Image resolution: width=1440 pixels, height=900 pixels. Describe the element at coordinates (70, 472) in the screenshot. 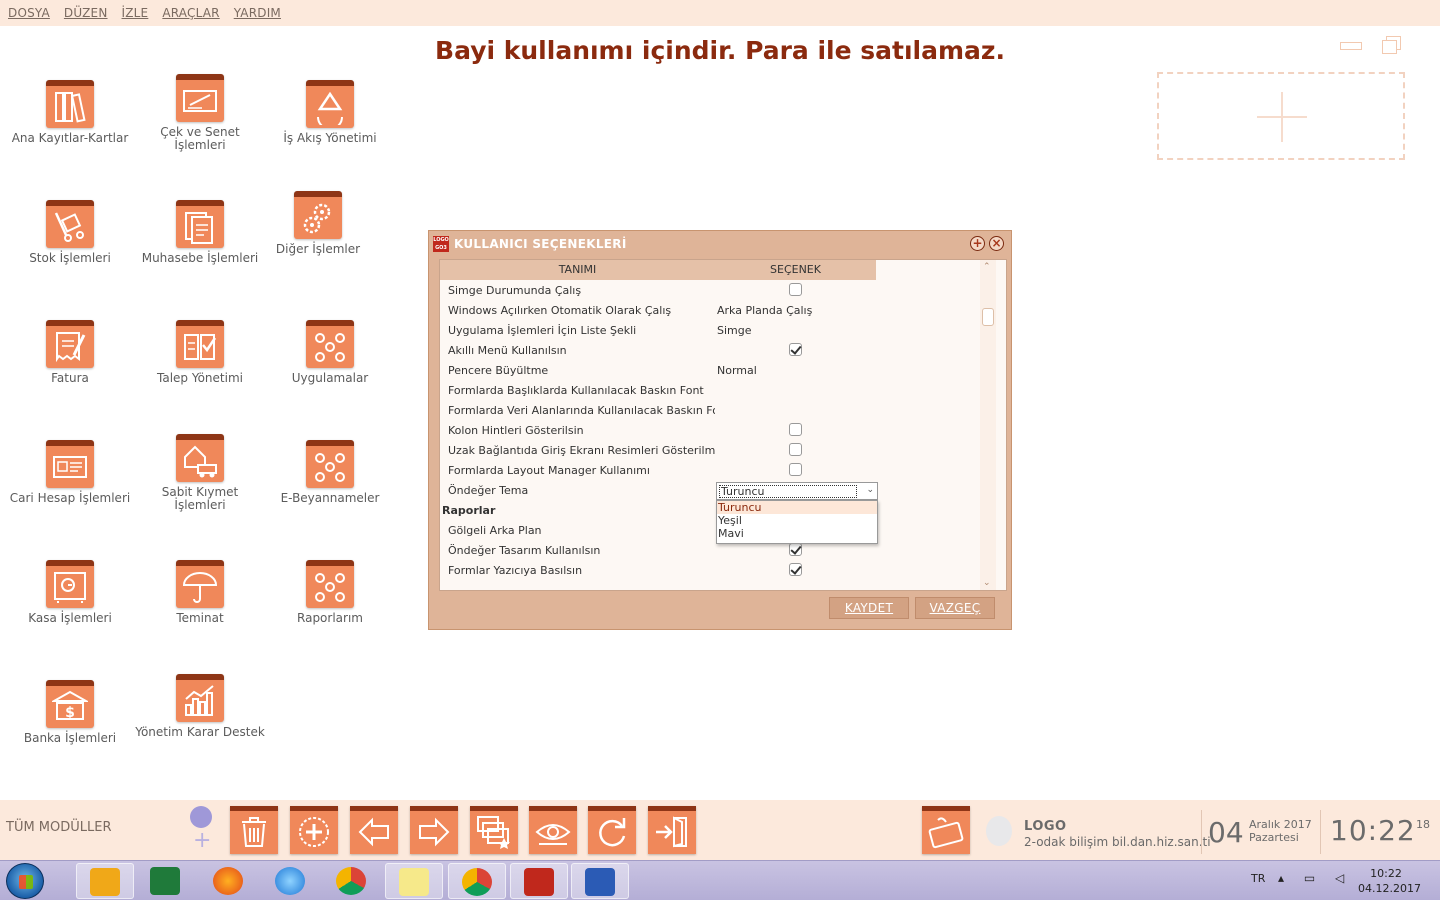

I see `module-cari-hesap: Cari Hesap İşlemleri` at that location.